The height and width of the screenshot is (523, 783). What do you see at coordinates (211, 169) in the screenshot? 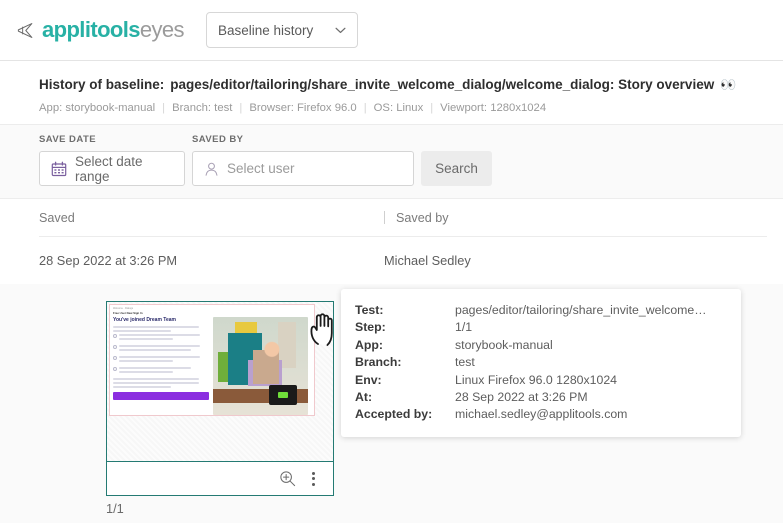
I see `user-icon` at bounding box center [211, 169].